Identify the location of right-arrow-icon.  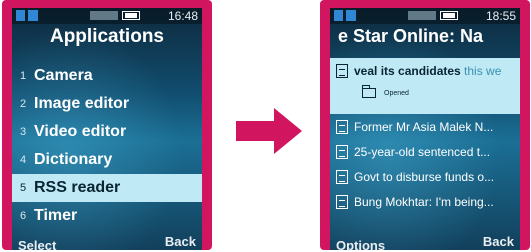
(269, 131).